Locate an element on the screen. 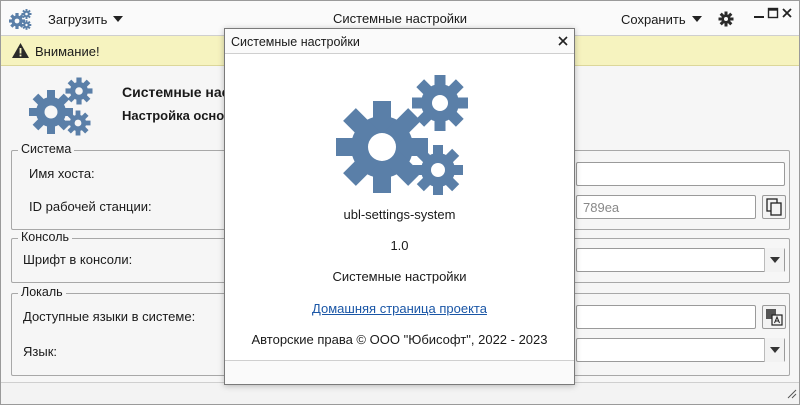  warning-triangle-icon is located at coordinates (20, 50).